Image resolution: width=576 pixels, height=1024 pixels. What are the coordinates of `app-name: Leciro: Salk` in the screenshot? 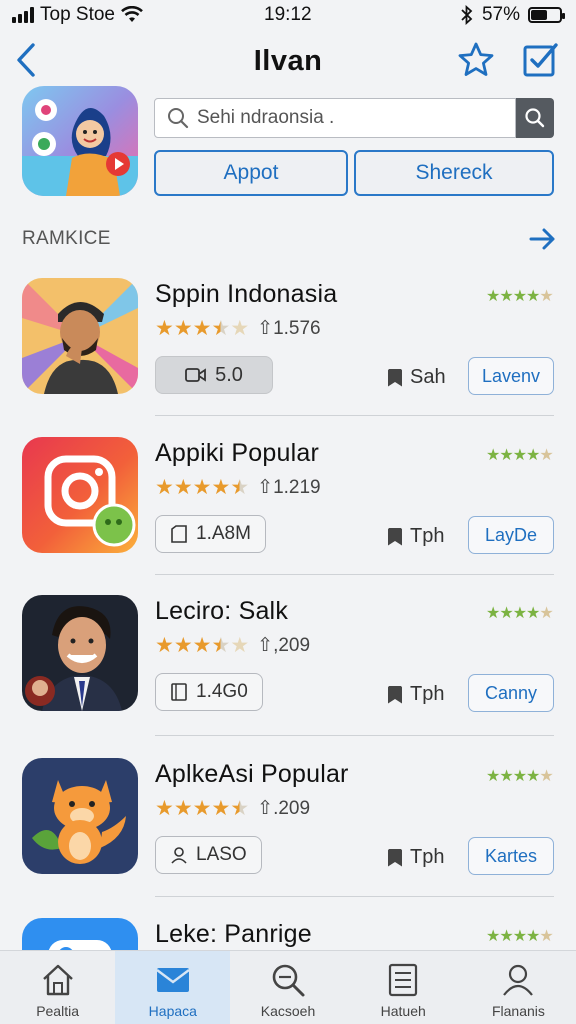 It's located at (222, 611).